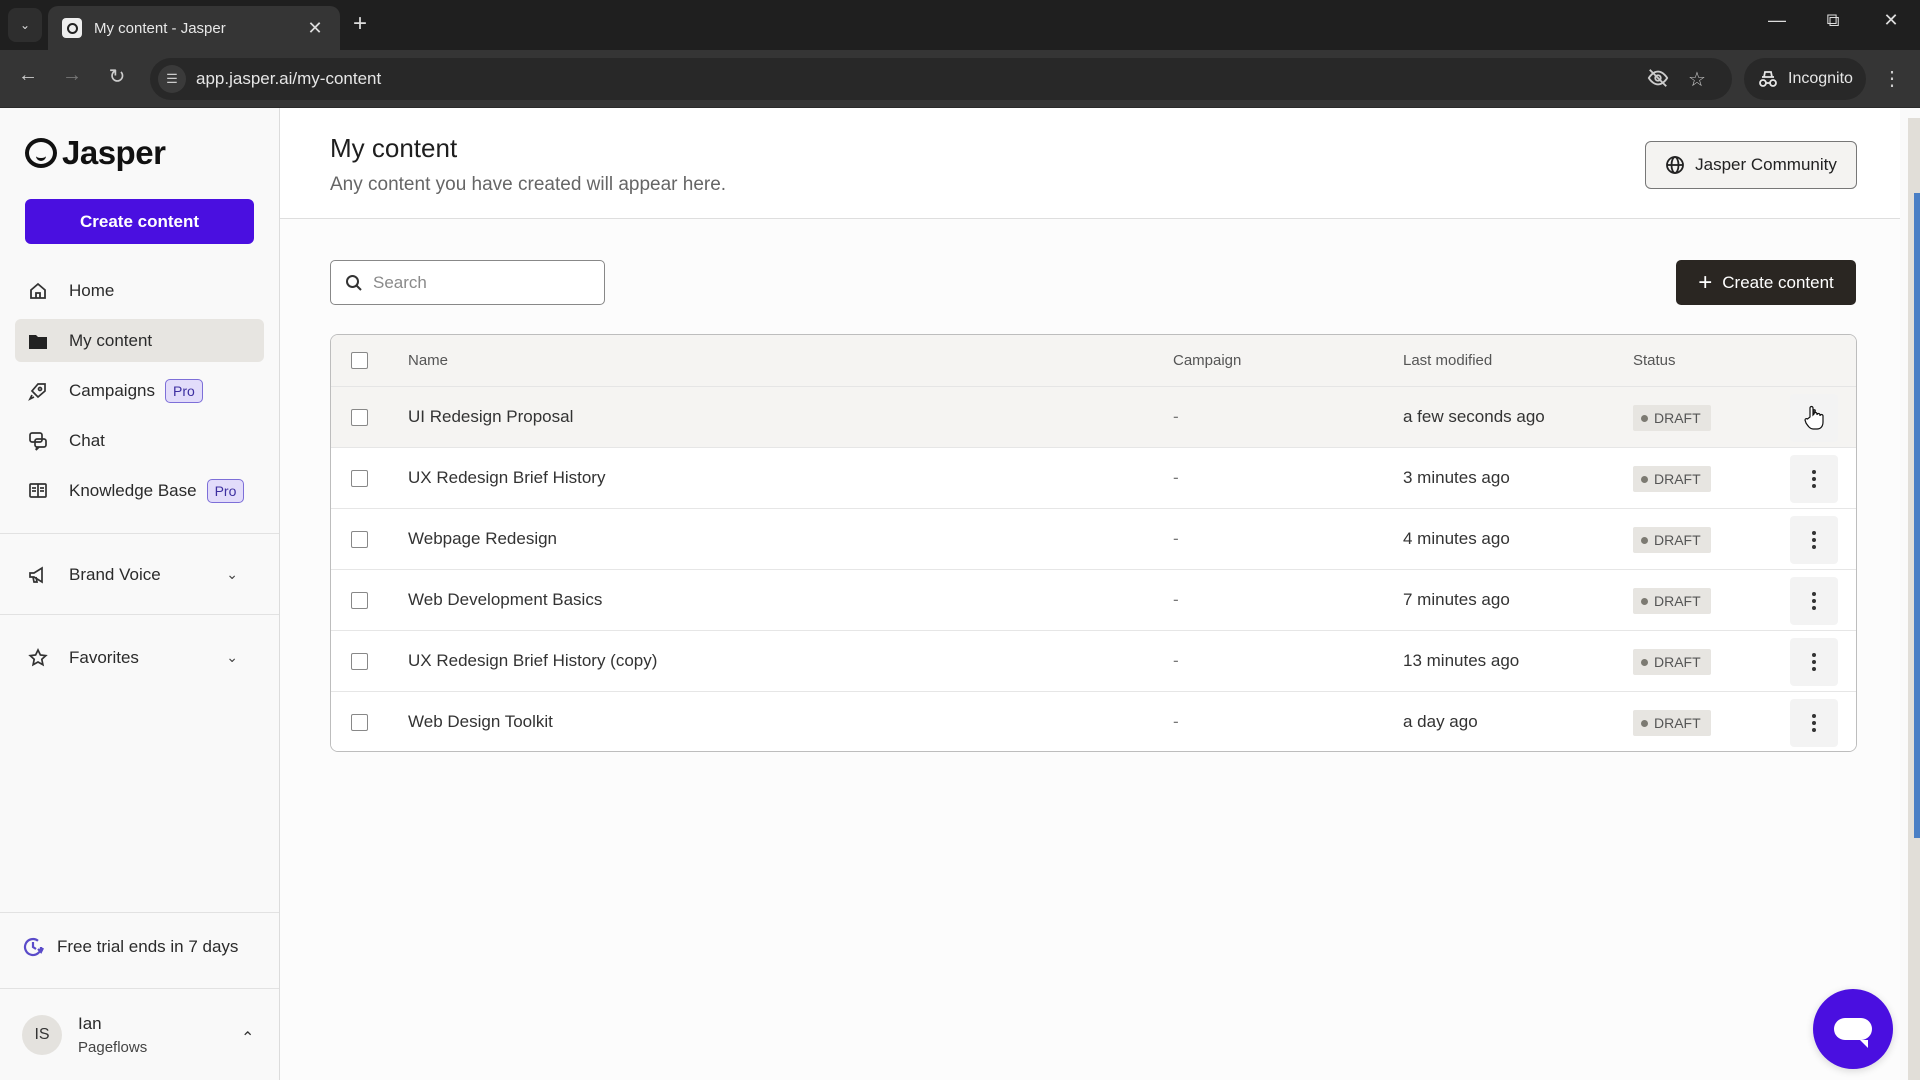 This screenshot has height=1080, width=1920. What do you see at coordinates (38, 441) in the screenshot?
I see `chat-icon` at bounding box center [38, 441].